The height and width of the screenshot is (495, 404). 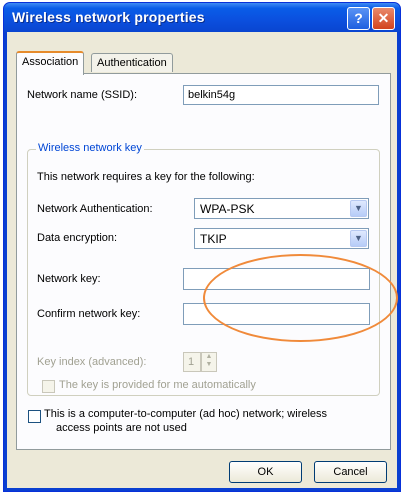 What do you see at coordinates (227, 209) in the screenshot?
I see `network-auth-value: WPA-PSK` at bounding box center [227, 209].